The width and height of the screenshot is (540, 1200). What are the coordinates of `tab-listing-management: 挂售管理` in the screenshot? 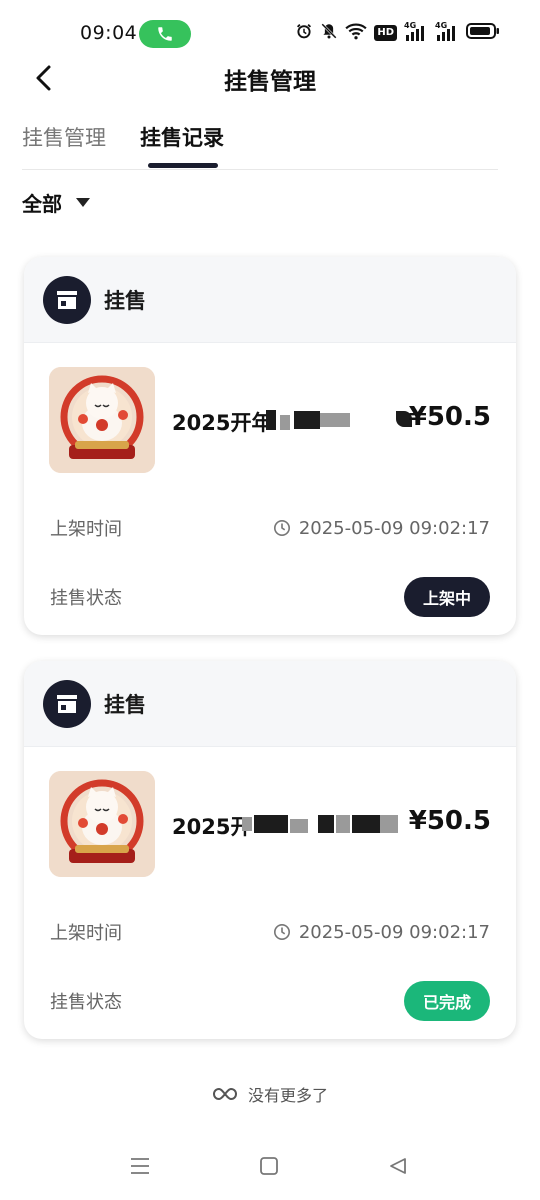 It's located at (64, 137).